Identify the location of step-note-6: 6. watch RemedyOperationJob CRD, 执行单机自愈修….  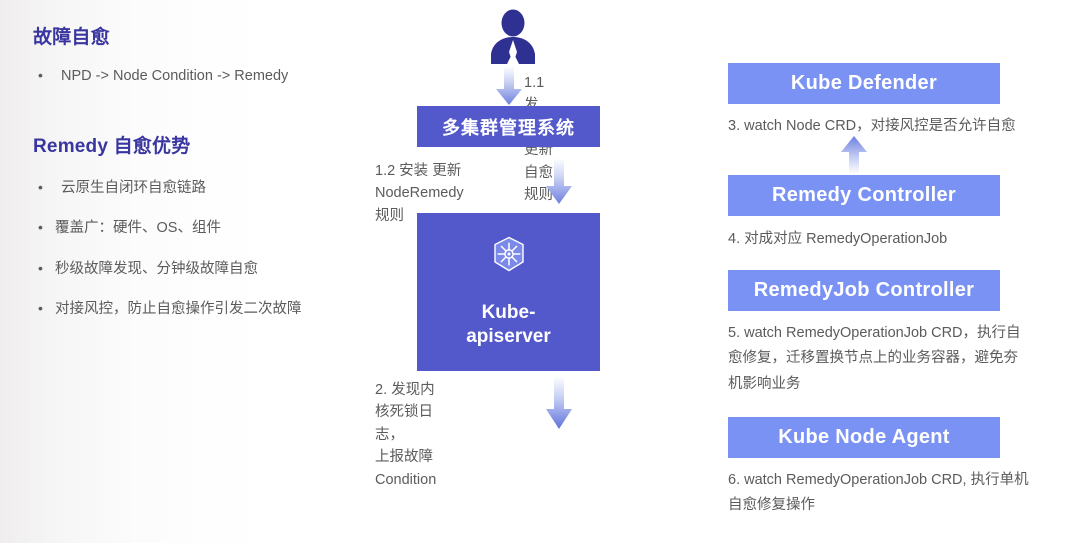
(878, 493).